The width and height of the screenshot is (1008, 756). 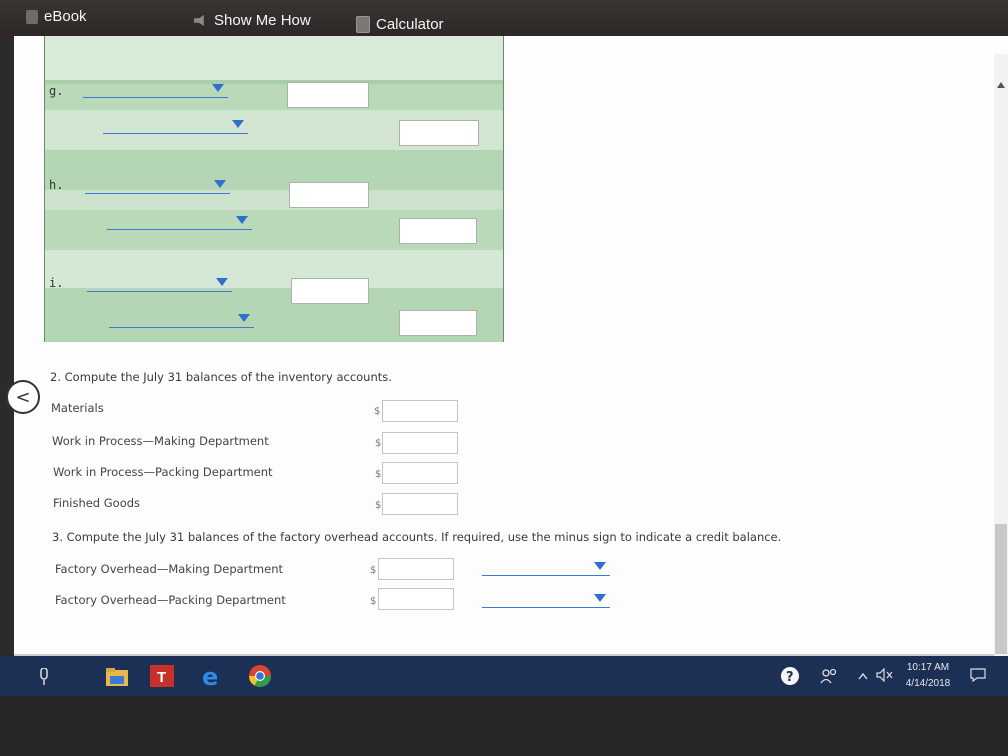 I want to click on action-center-icon, so click(x=978, y=675).